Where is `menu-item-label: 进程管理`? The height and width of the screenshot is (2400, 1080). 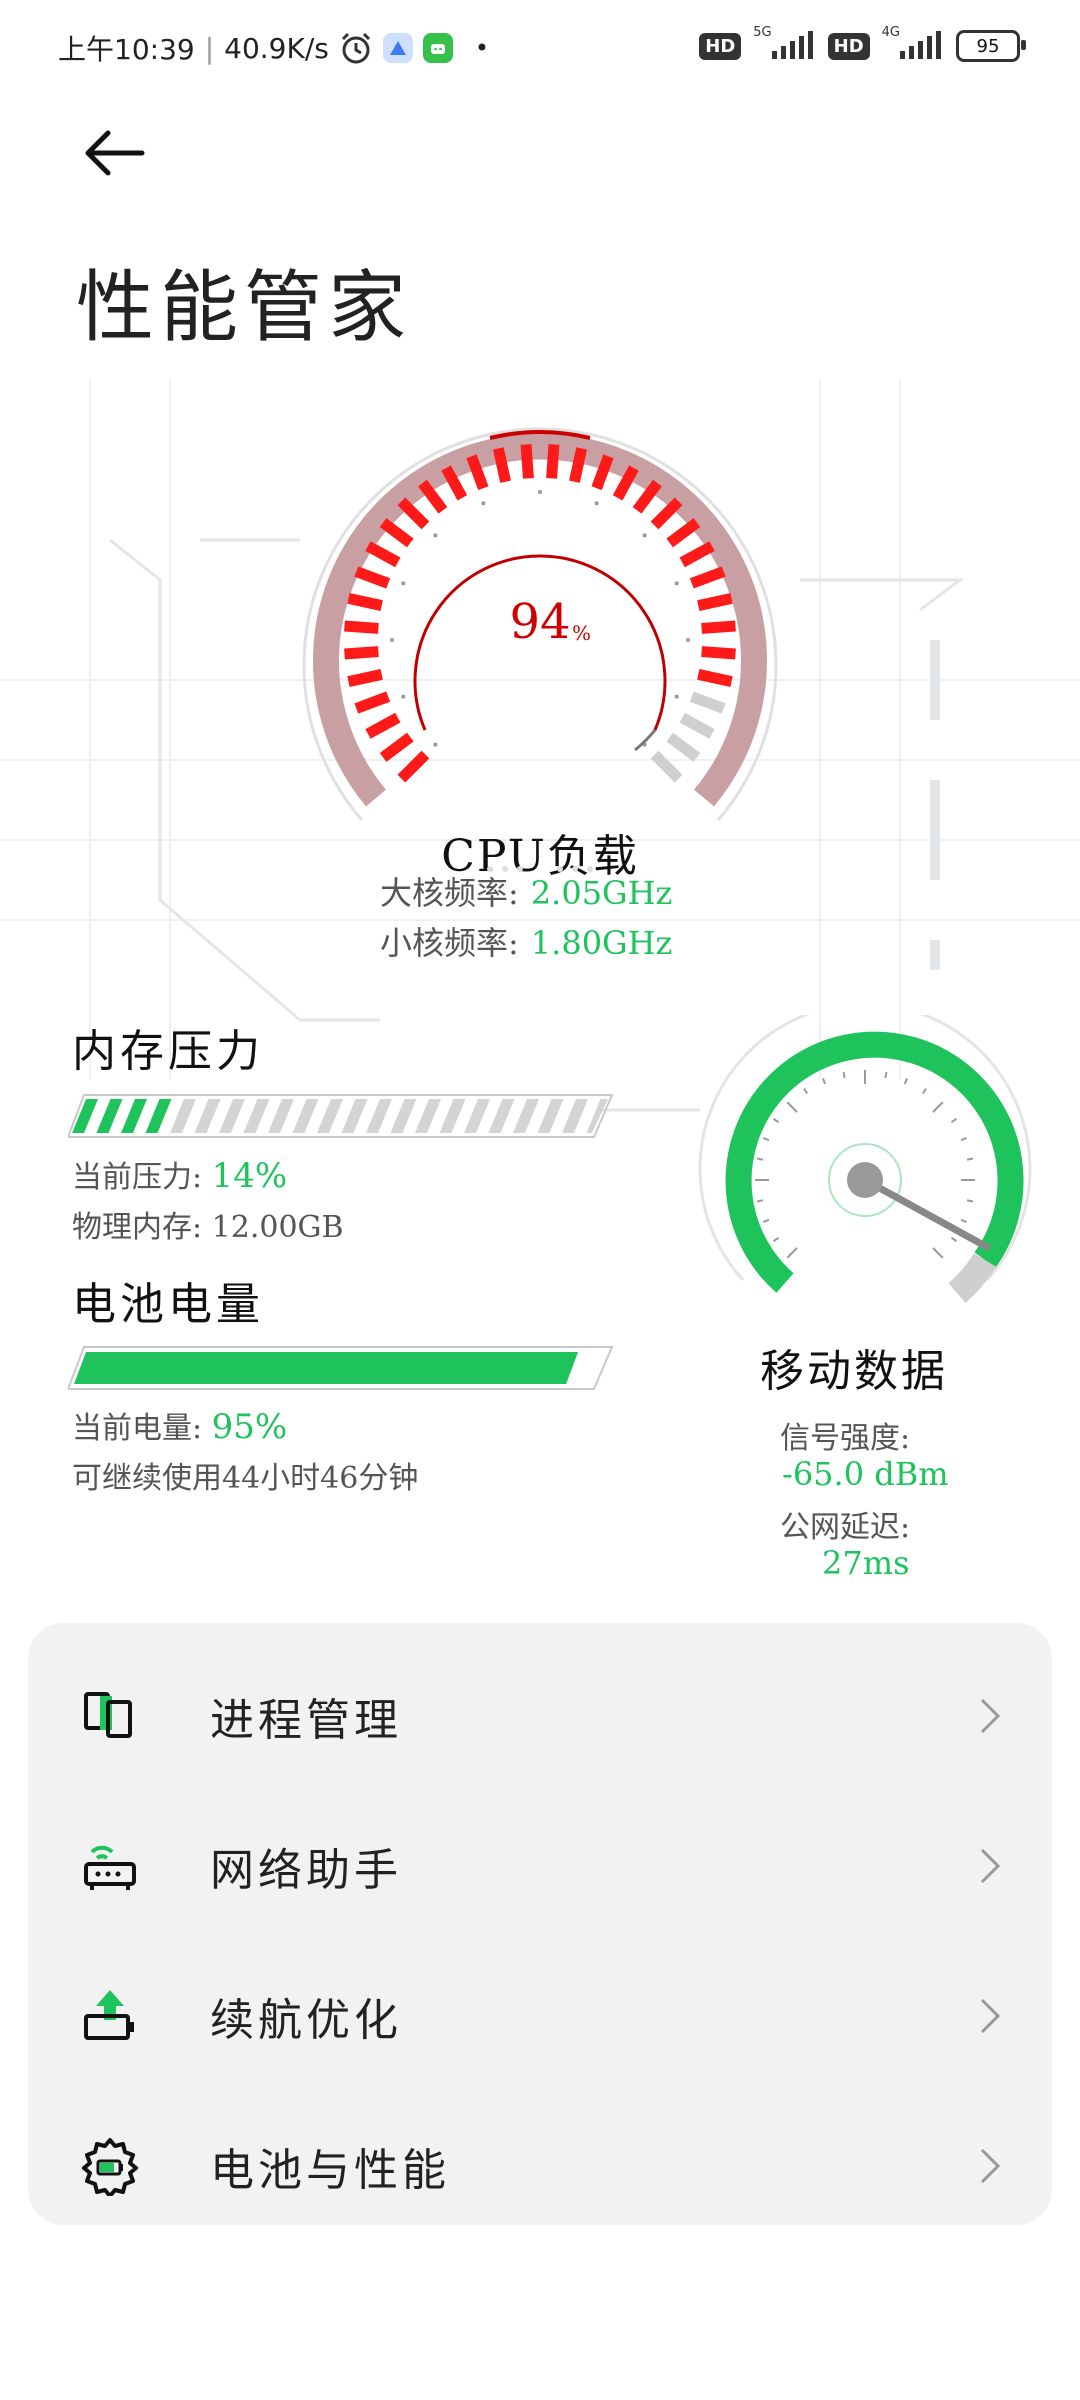 menu-item-label: 进程管理 is located at coordinates (306, 1720).